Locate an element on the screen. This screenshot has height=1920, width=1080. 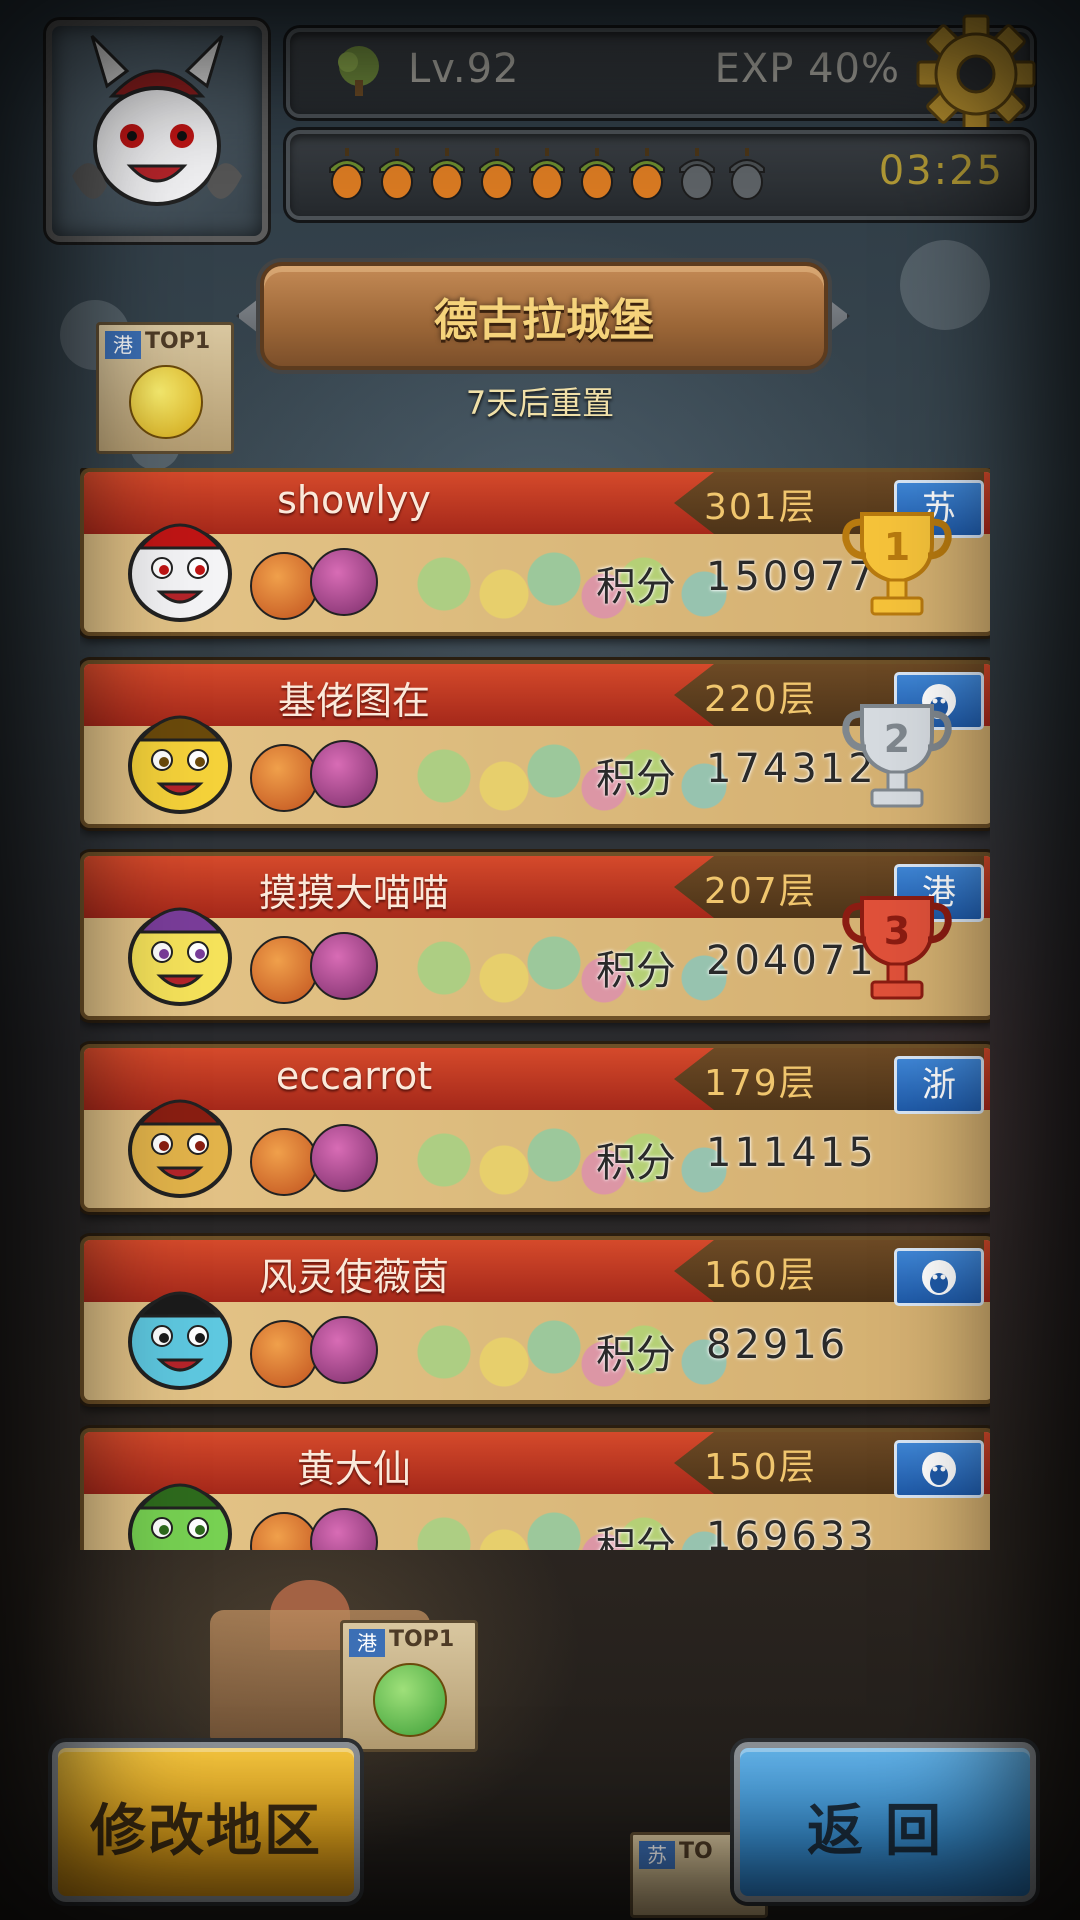
change-region-label: 修改地区 is located at coordinates (206, 1831).